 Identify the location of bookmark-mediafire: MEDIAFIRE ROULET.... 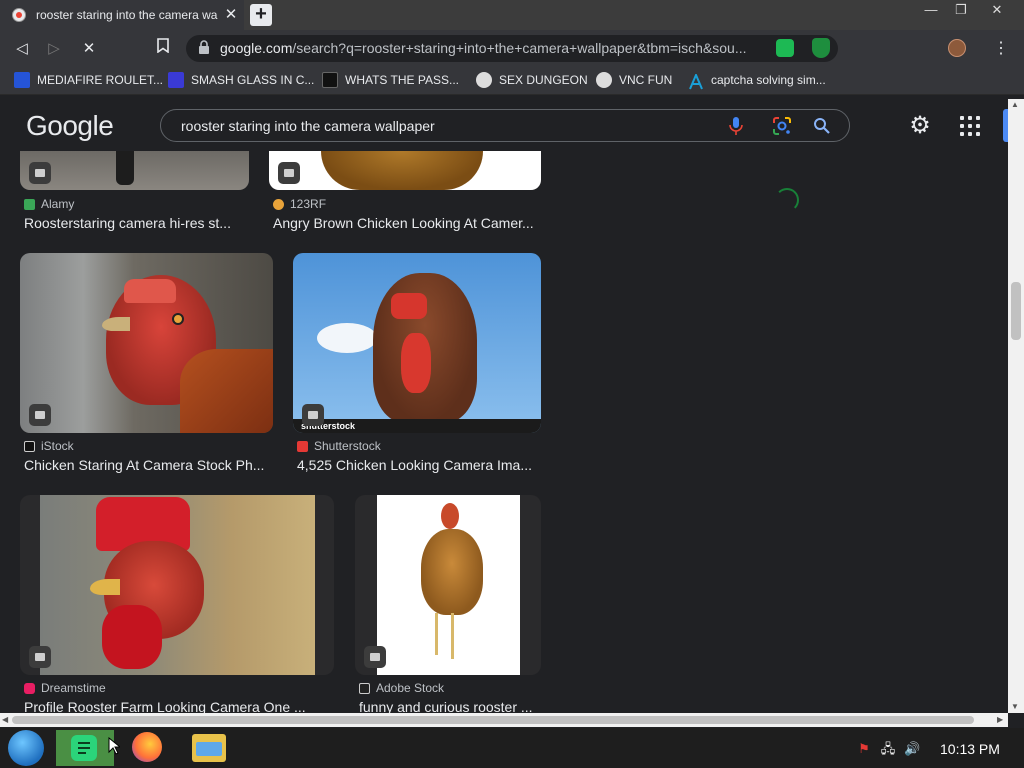
(88, 80).